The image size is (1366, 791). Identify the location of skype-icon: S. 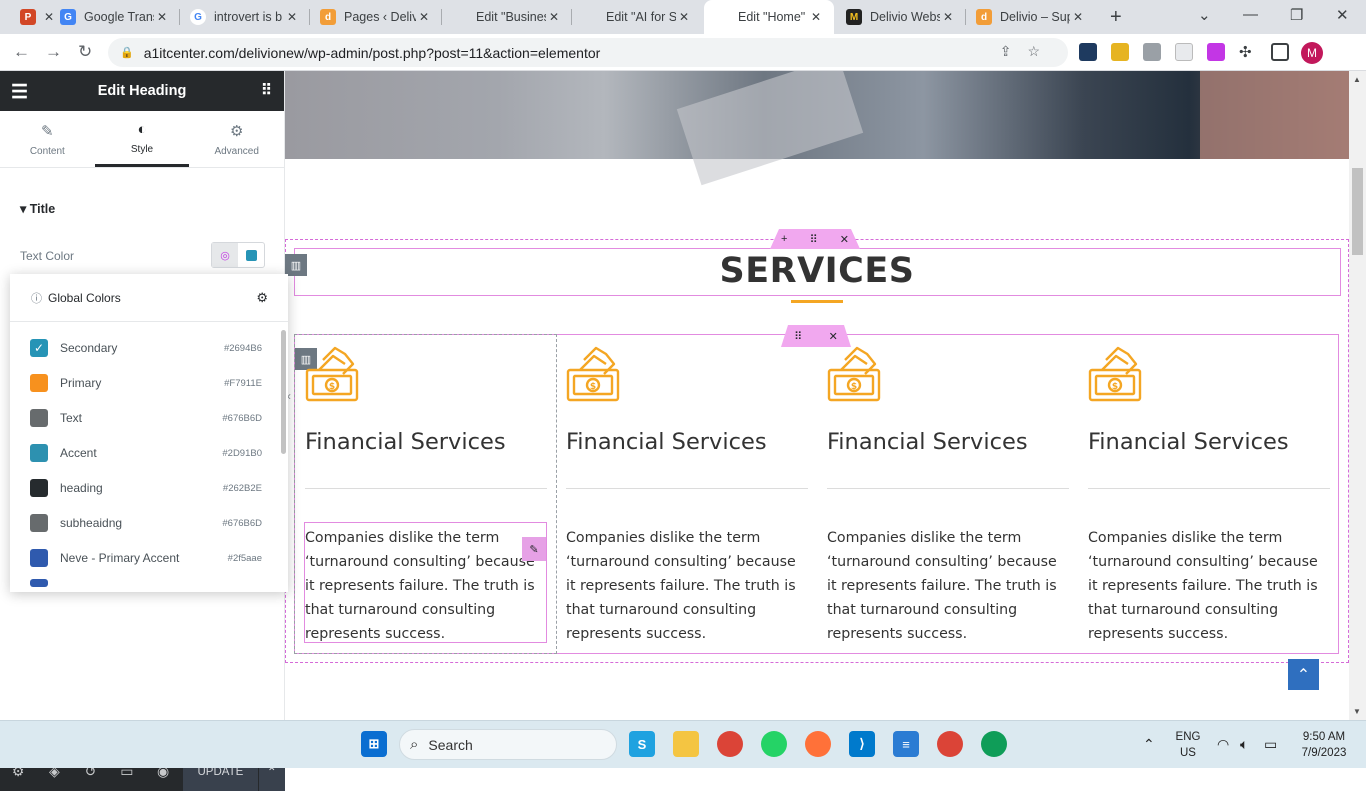
(642, 744).